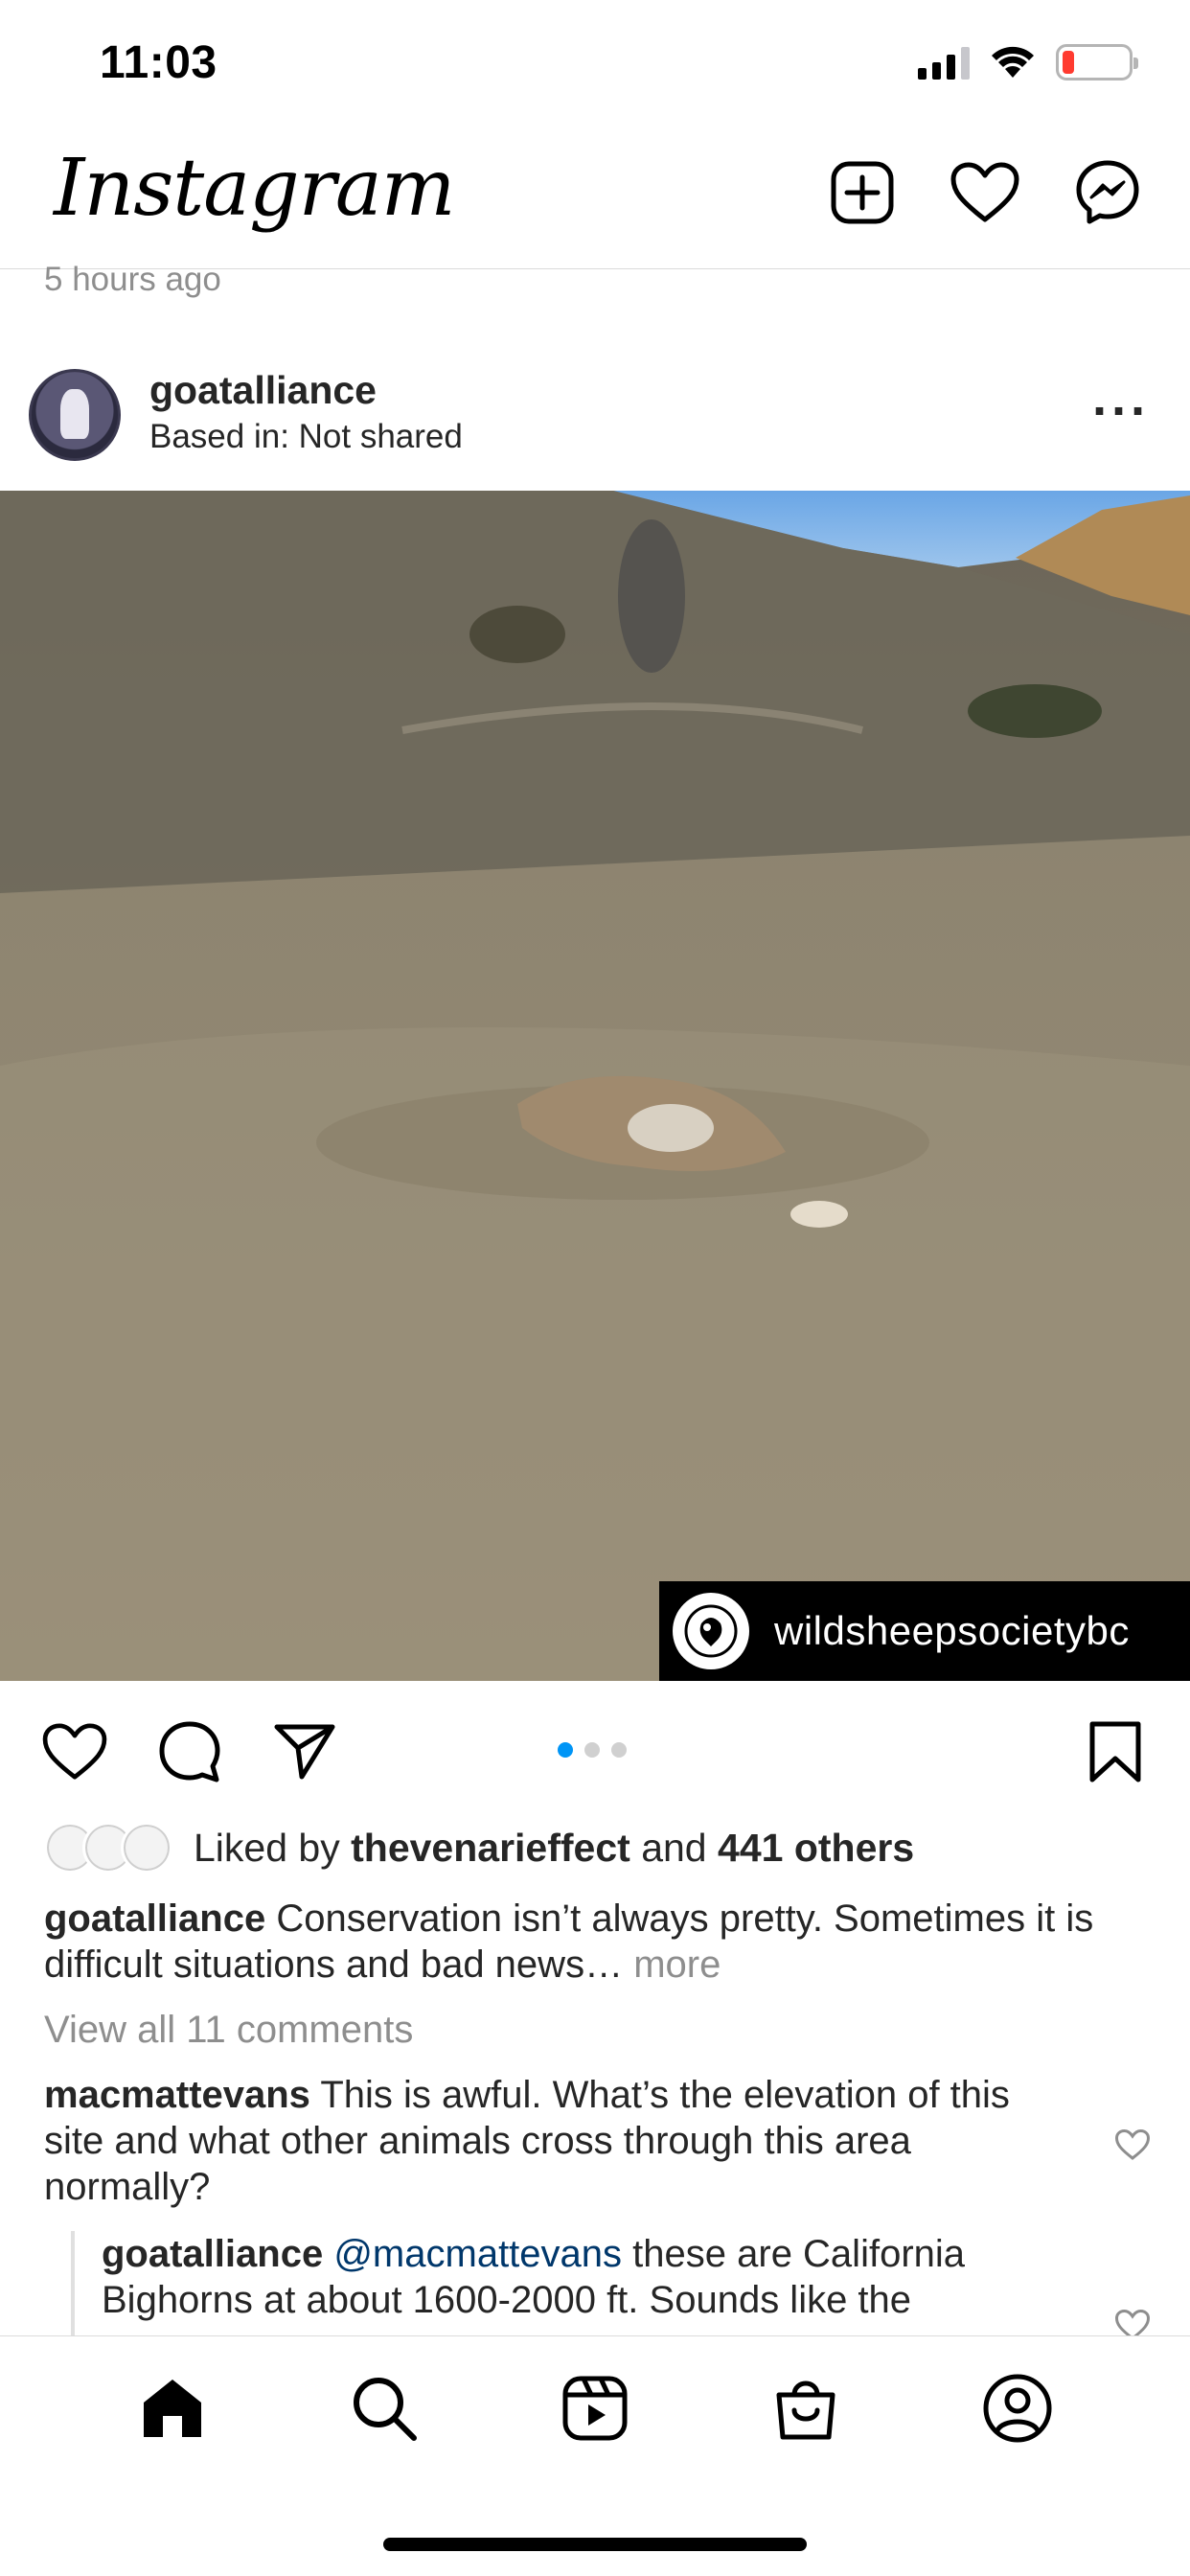 The image size is (1190, 2576). I want to click on bottom-tab-bar, so click(595, 2407).